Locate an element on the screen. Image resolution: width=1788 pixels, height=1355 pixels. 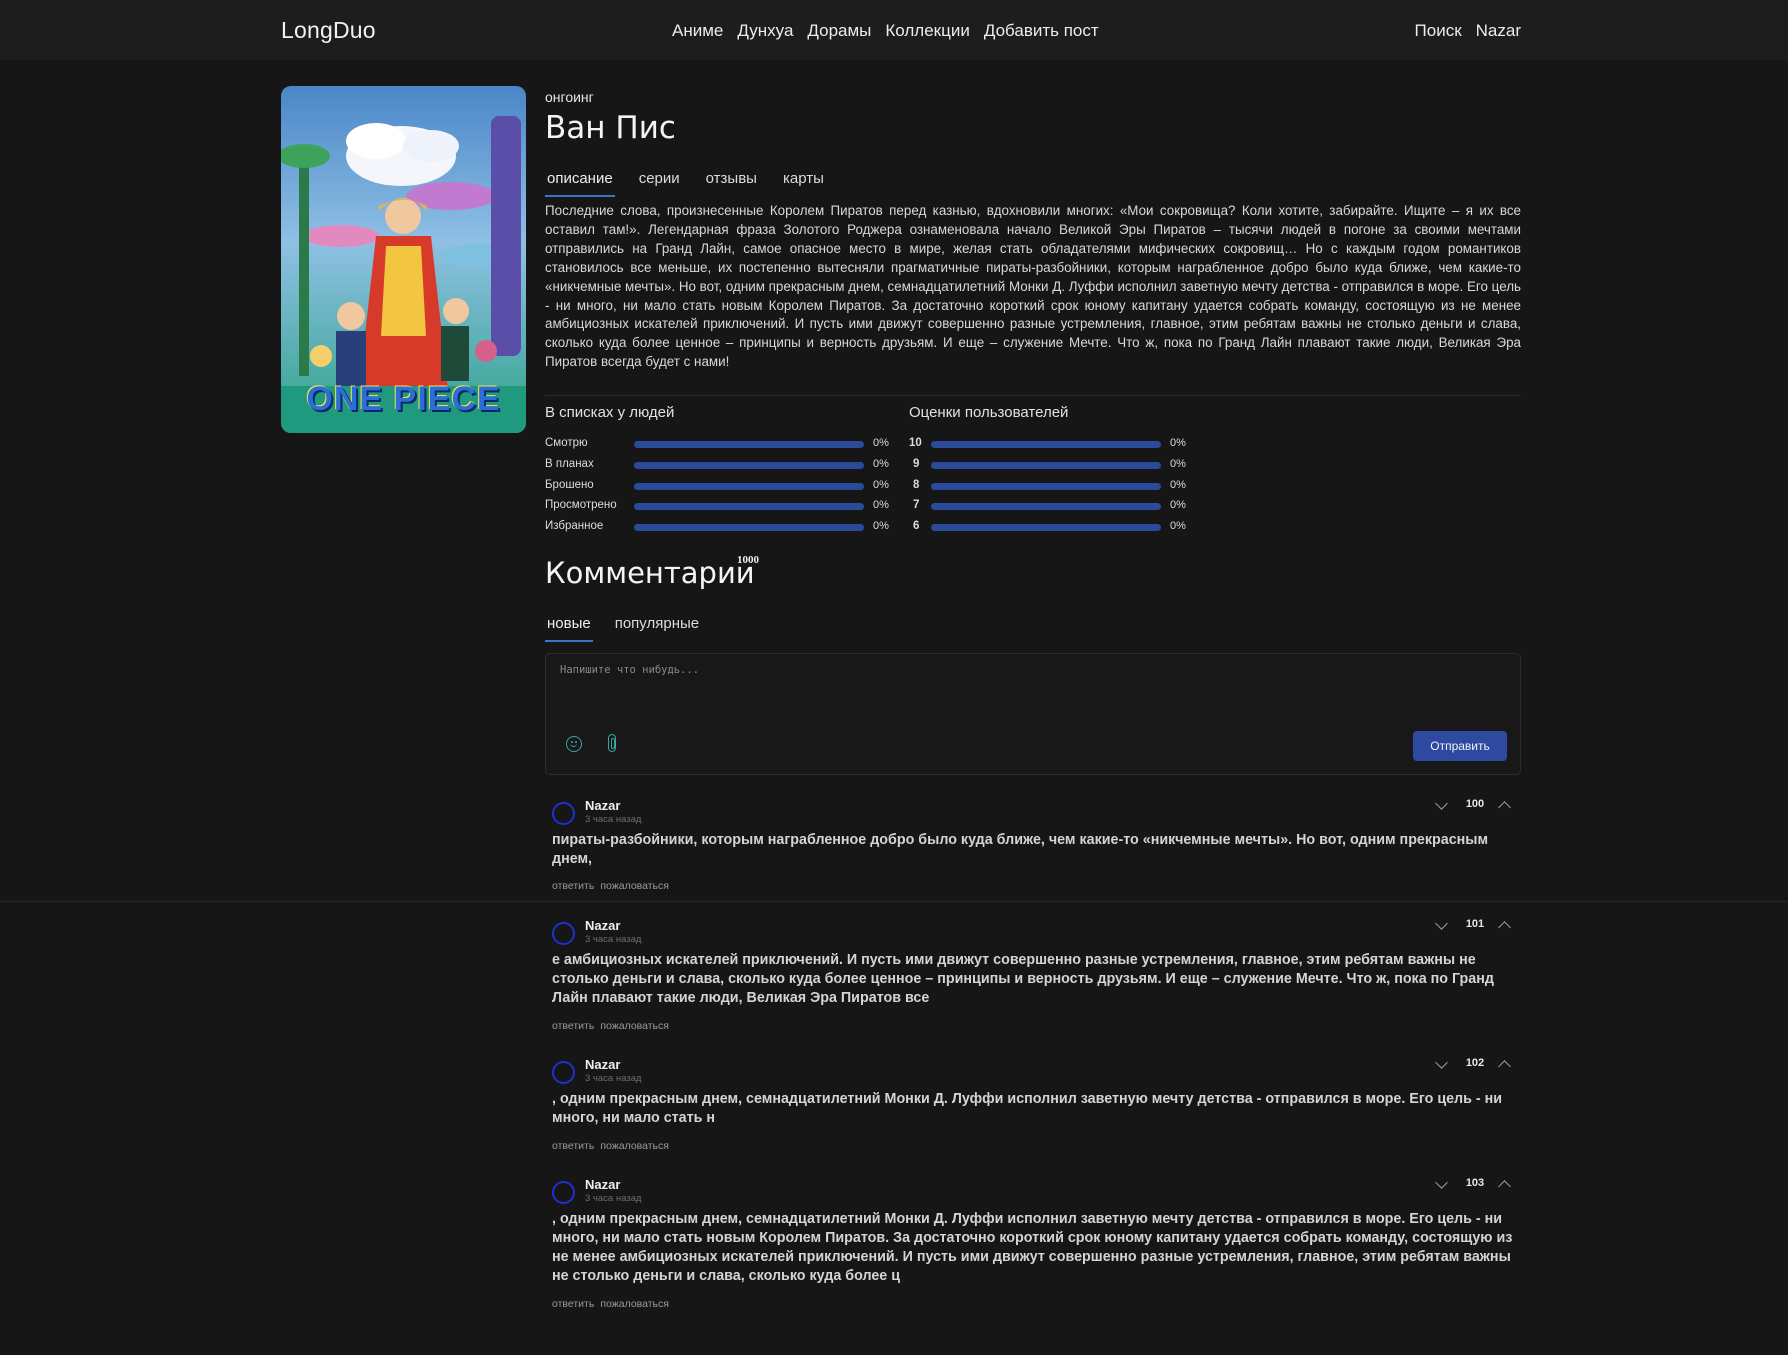
tab-reviews: отзывы is located at coordinates (731, 183).